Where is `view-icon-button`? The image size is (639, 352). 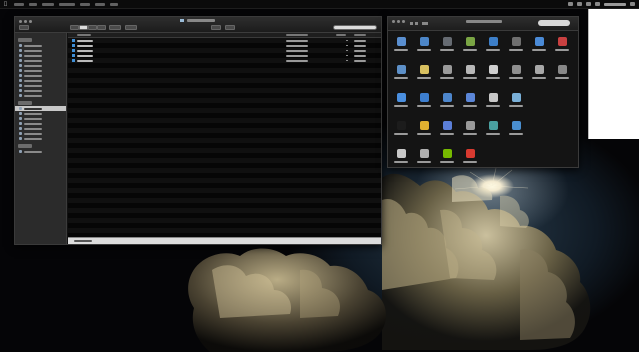
view-icon-button is located at coordinates (74, 27).